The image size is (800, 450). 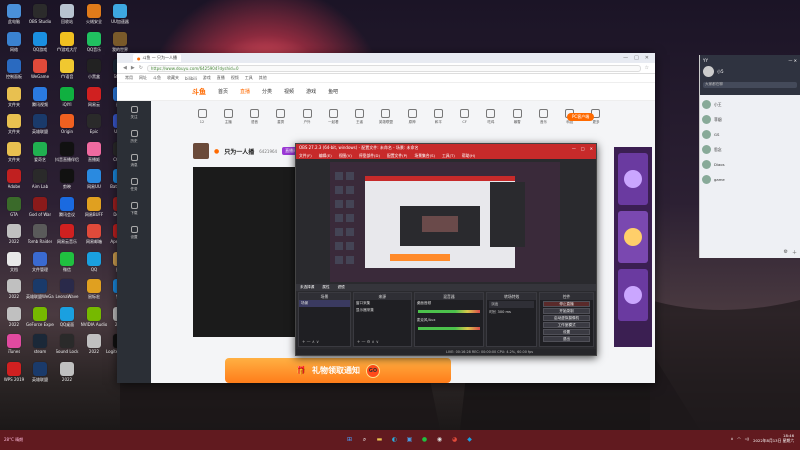 I want to click on edge-icon: ◐, so click(x=394, y=439).